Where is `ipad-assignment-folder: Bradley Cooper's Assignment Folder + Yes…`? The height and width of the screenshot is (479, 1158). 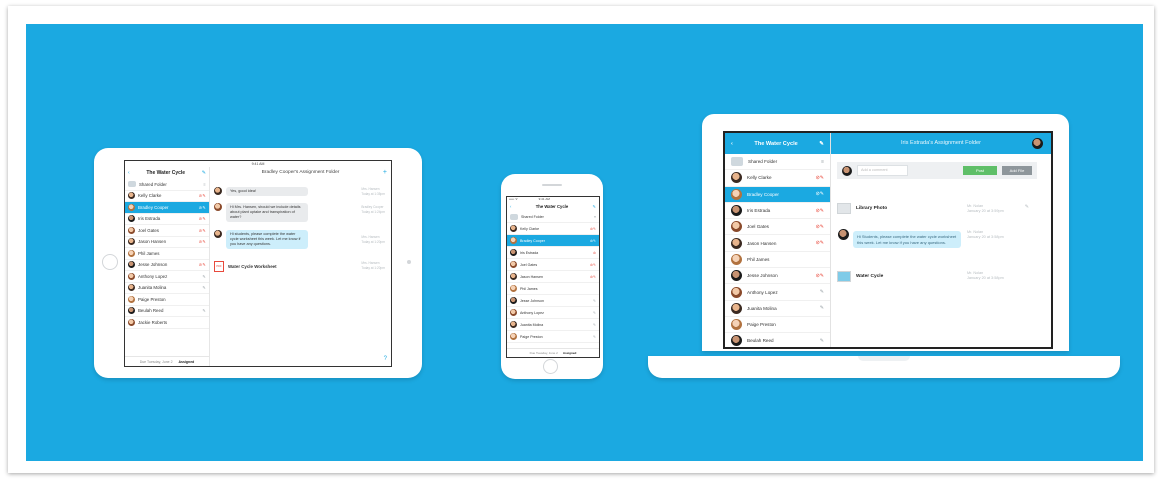 ipad-assignment-folder: Bradley Cooper's Assignment Folder + Yes… is located at coordinates (300, 266).